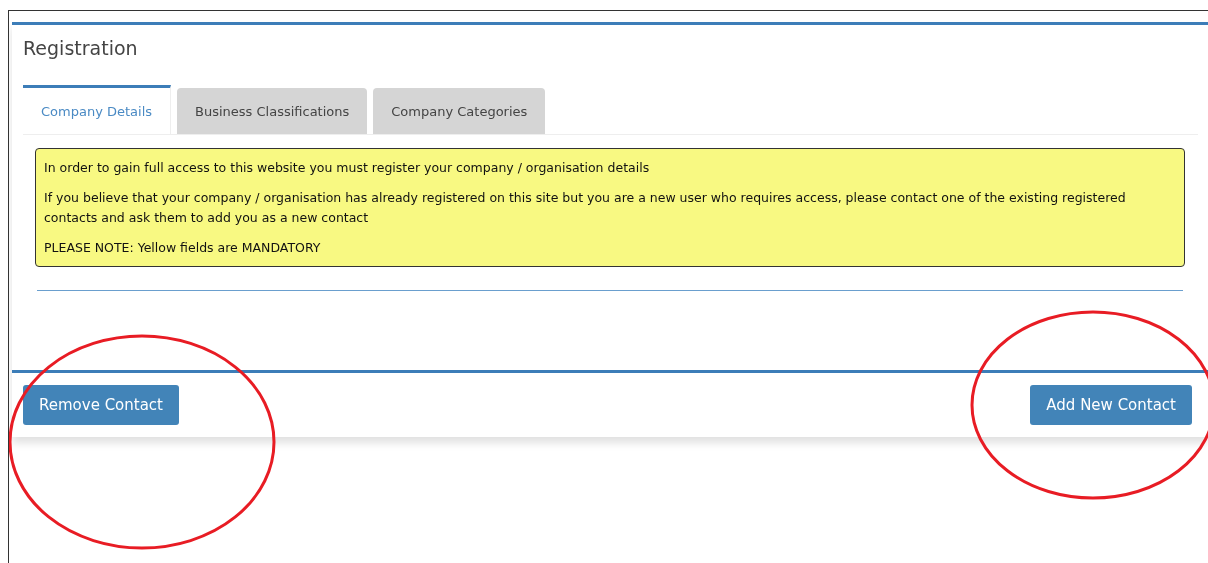  What do you see at coordinates (183, 248) in the screenshot?
I see `notice-text: PLEASE NOTE: Yellow fields are MANDATORY` at bounding box center [183, 248].